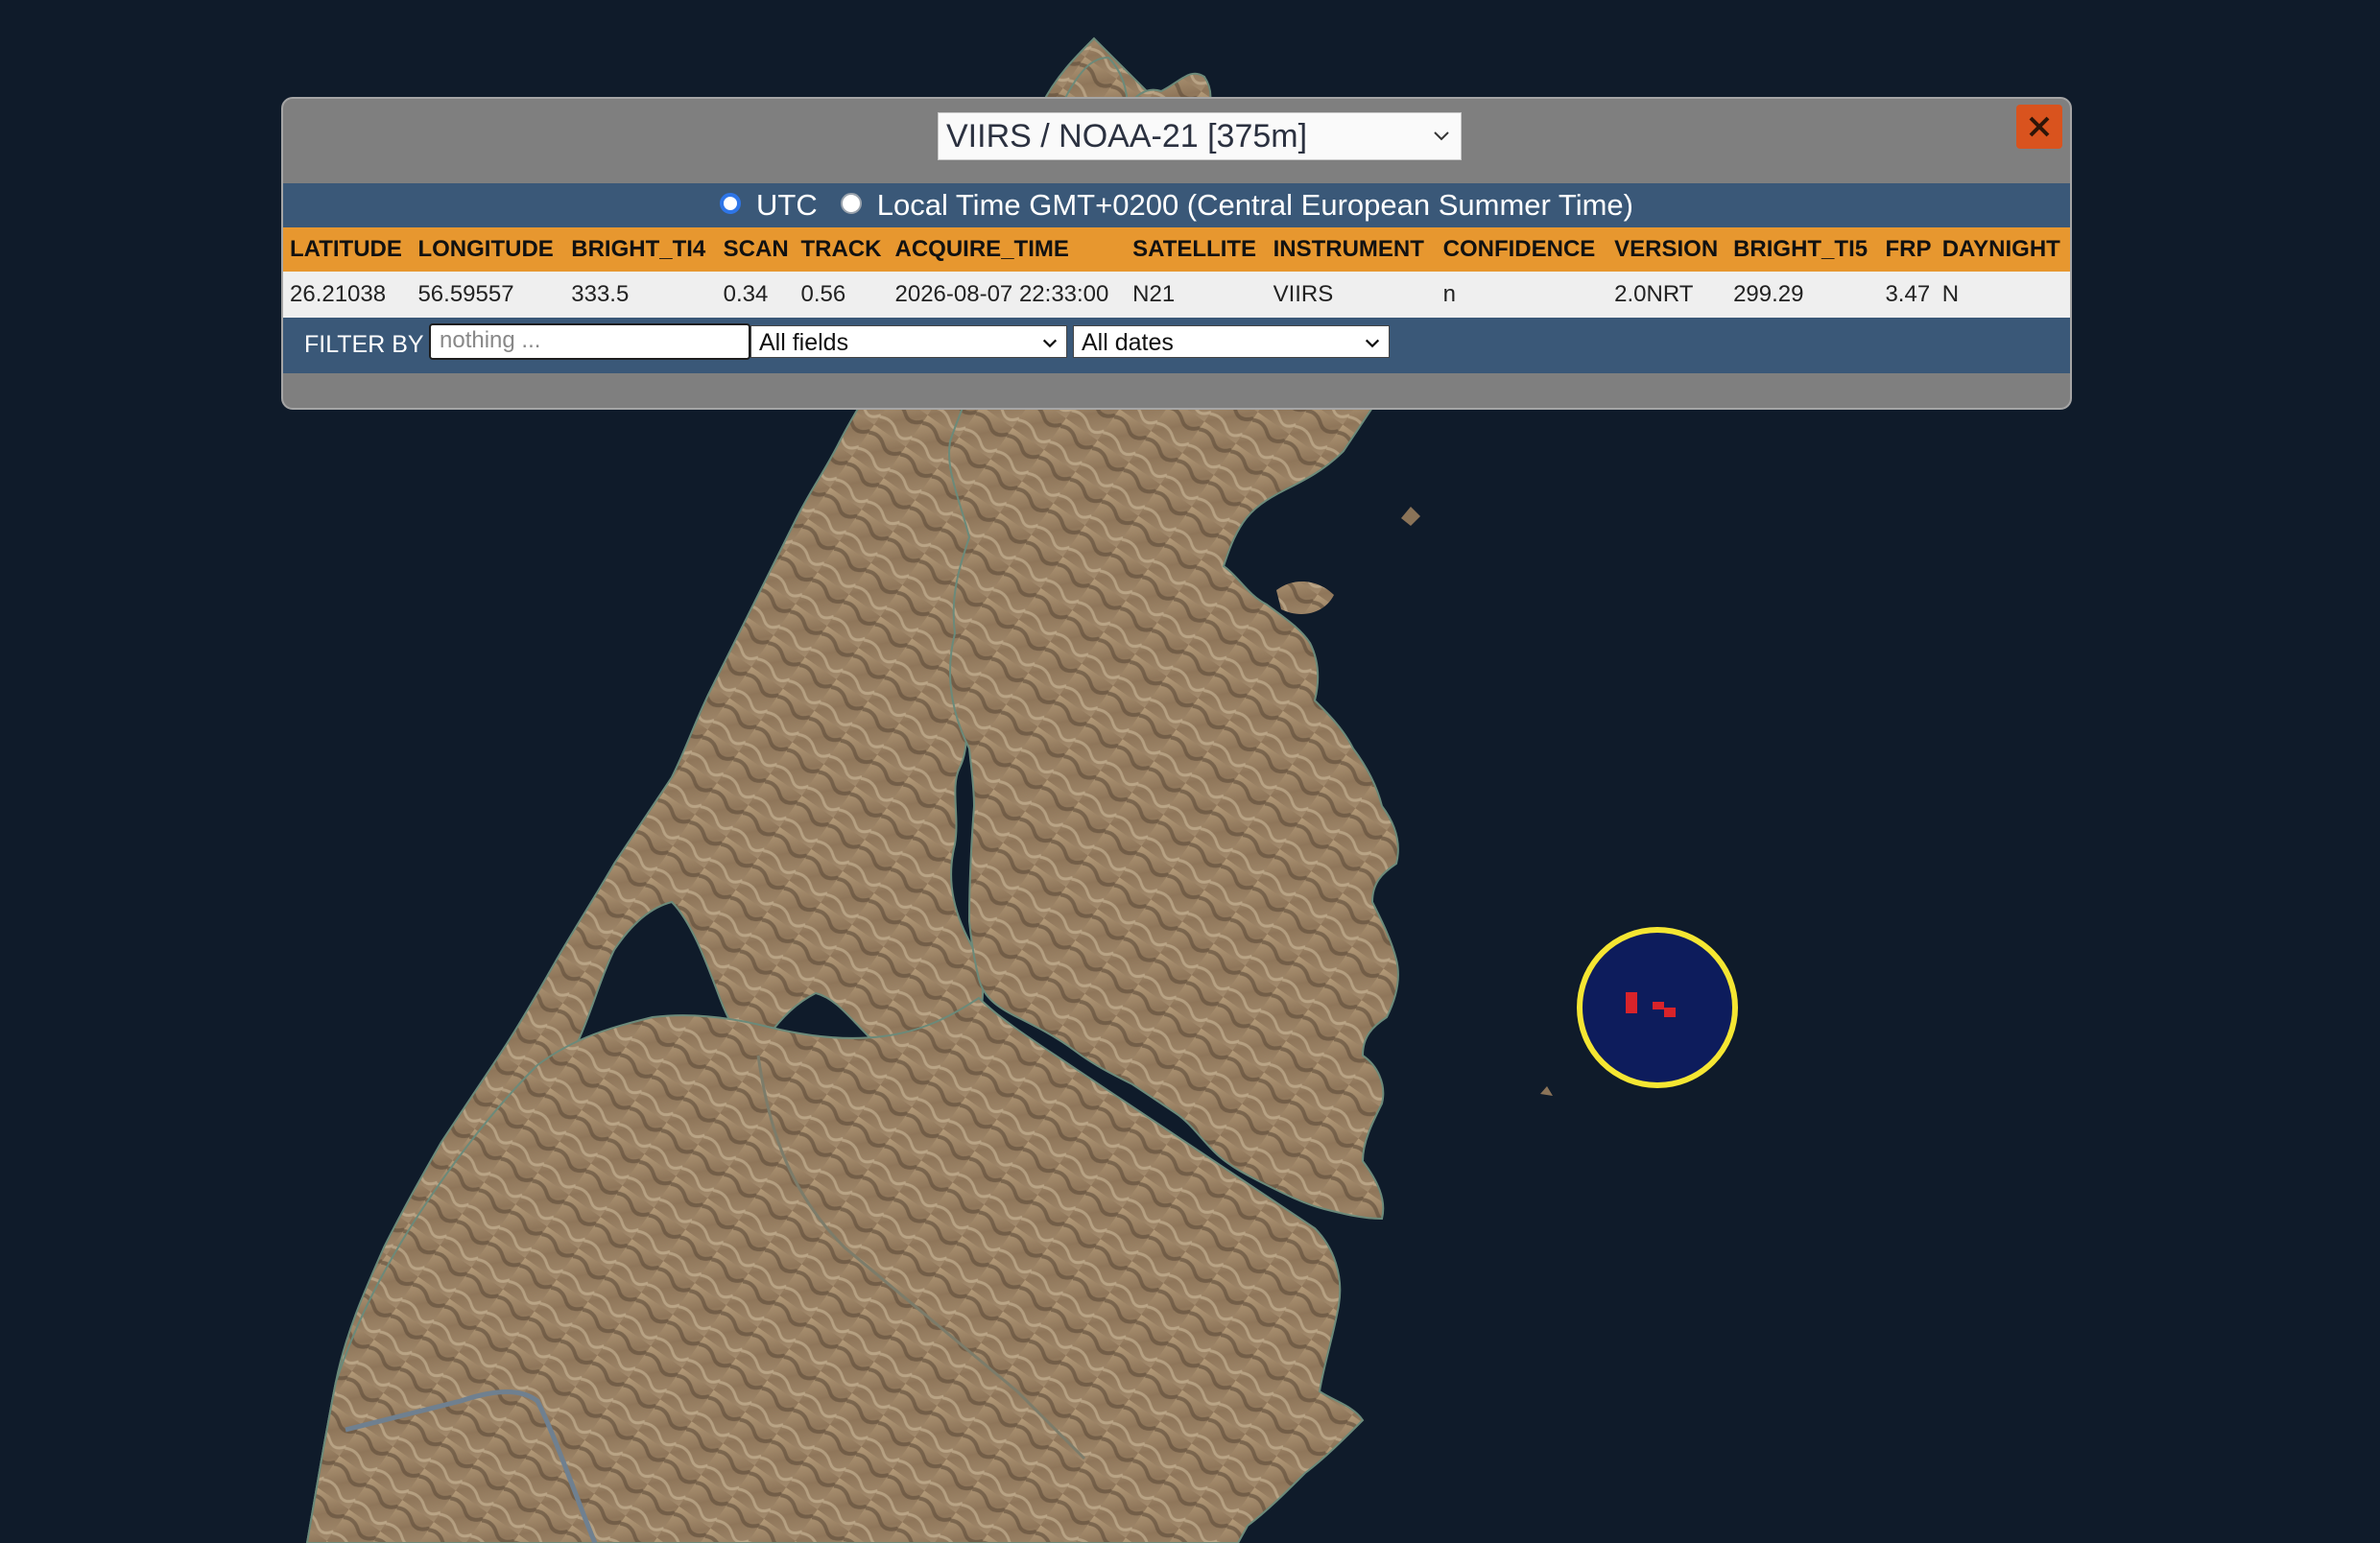 This screenshot has width=2380, height=1543. I want to click on field-select-value: All fields, so click(804, 342).